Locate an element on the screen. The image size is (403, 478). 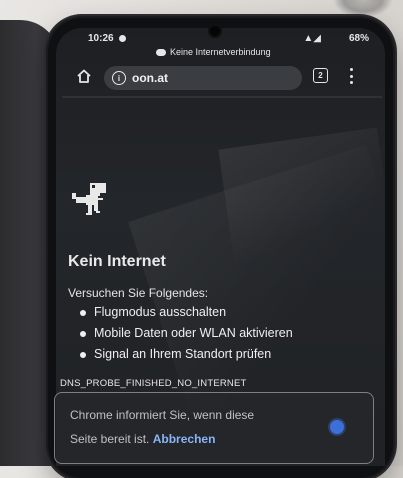
front-camera is located at coordinates (215, 31).